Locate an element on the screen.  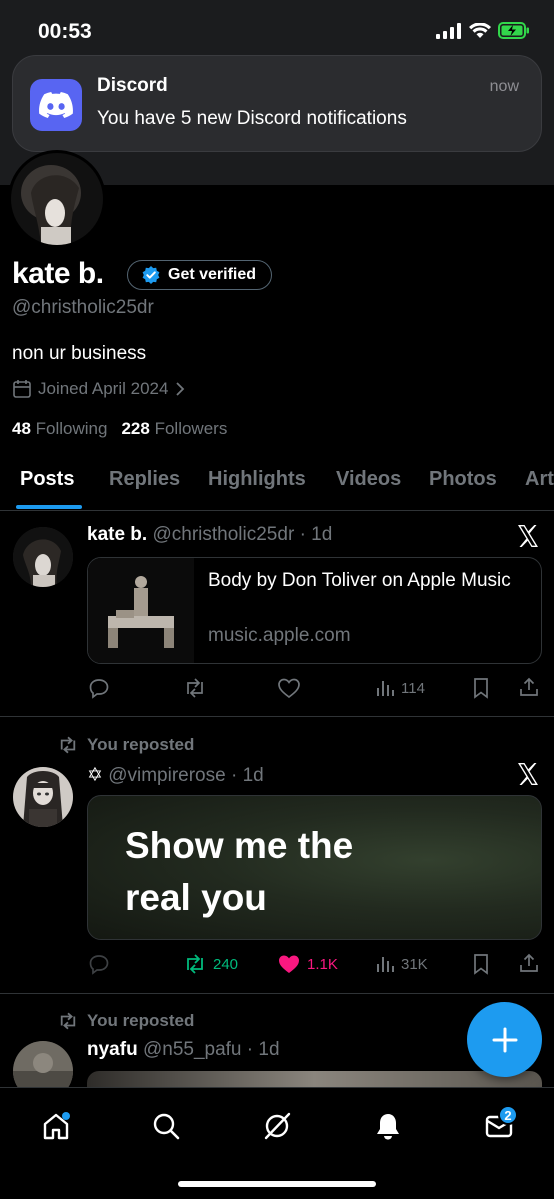
like-count: 1.1K is located at coordinates (322, 964).